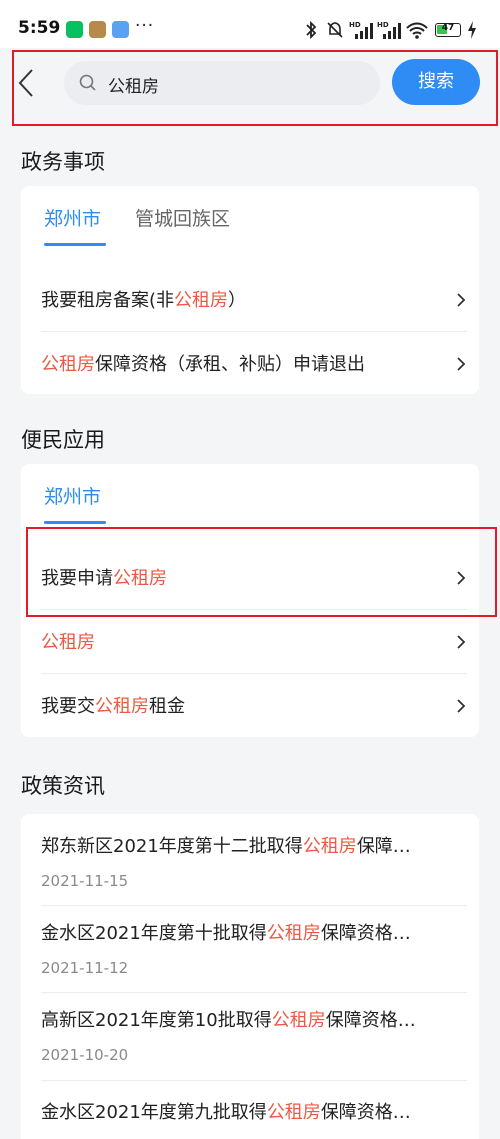 The image size is (500, 1139). Describe the element at coordinates (254, 948) in the screenshot. I see `news-item: 金水区2021年度第十批取得公租房保障资格… 2021-11-12` at that location.